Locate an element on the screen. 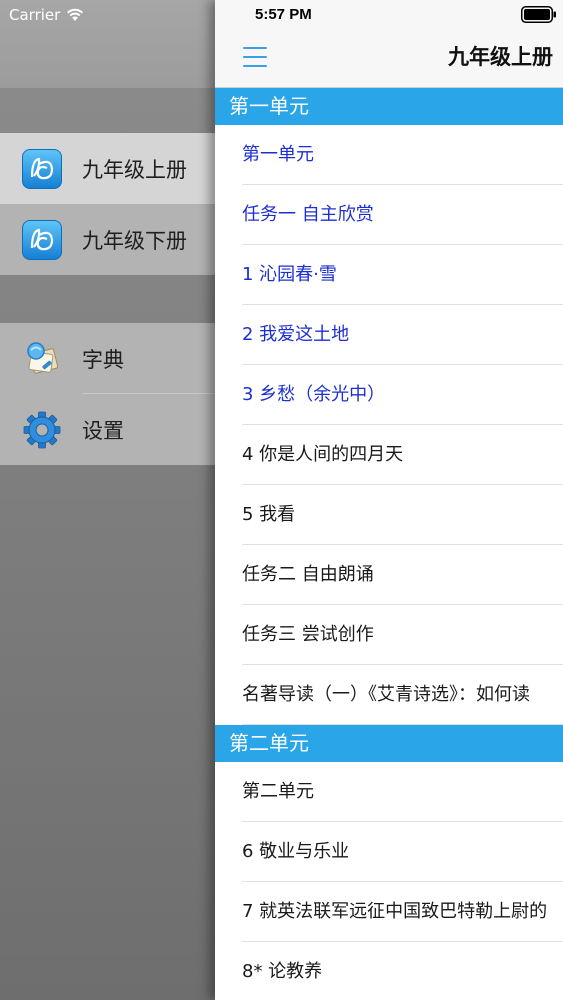 The width and height of the screenshot is (563, 1000). book-list: 九年级上册 九年级下册 is located at coordinates (107, 204).